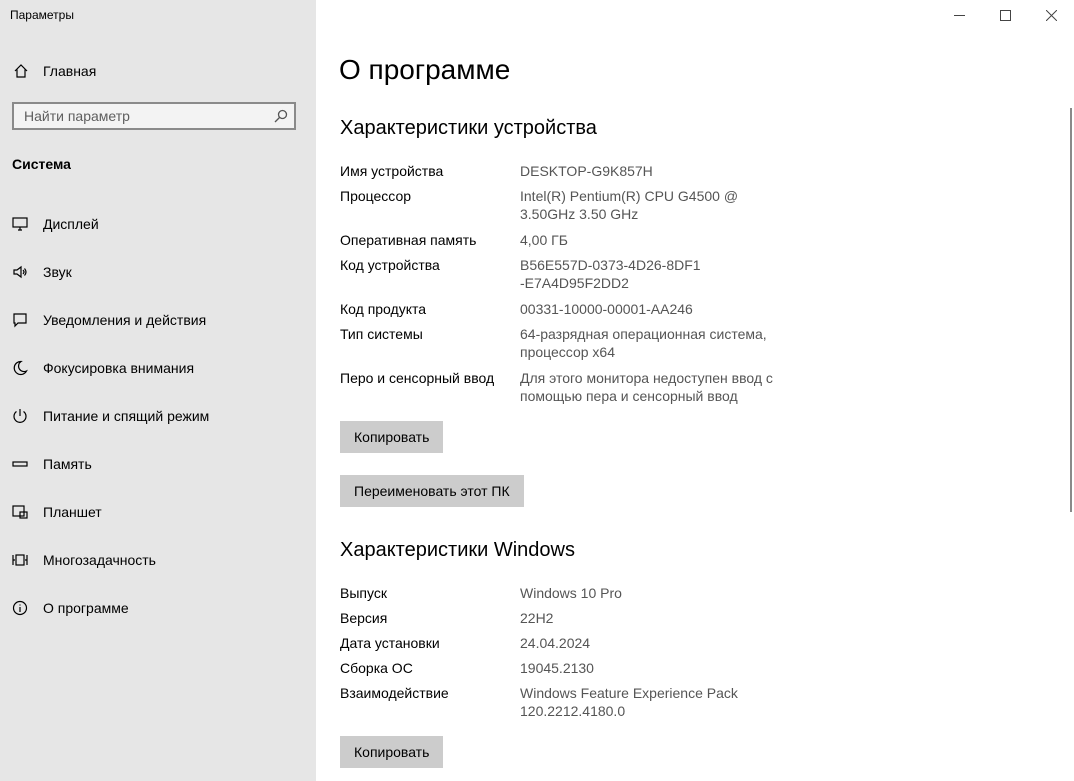 The height and width of the screenshot is (781, 1074). Describe the element at coordinates (57, 272) in the screenshot. I see `sidebar-item-label: Звук` at that location.